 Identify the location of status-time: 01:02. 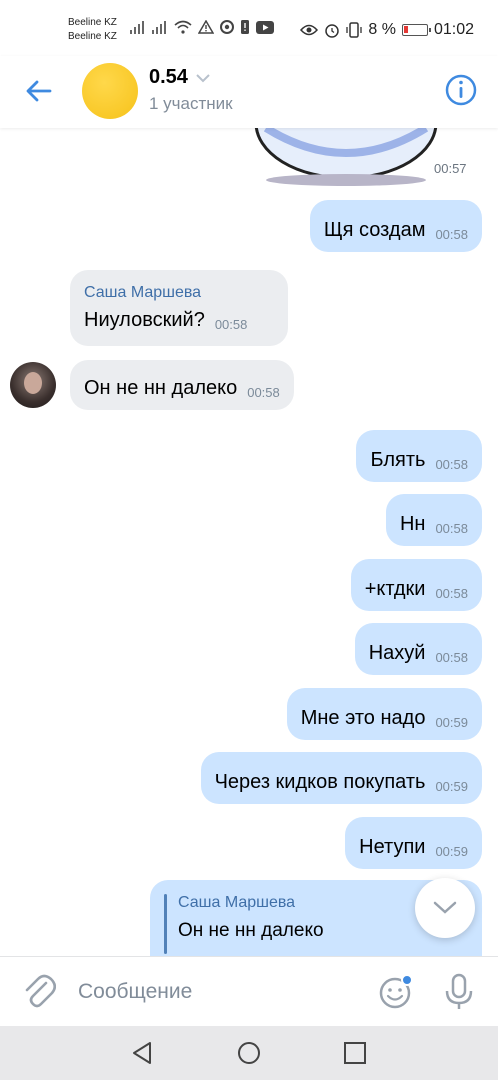
(453, 29).